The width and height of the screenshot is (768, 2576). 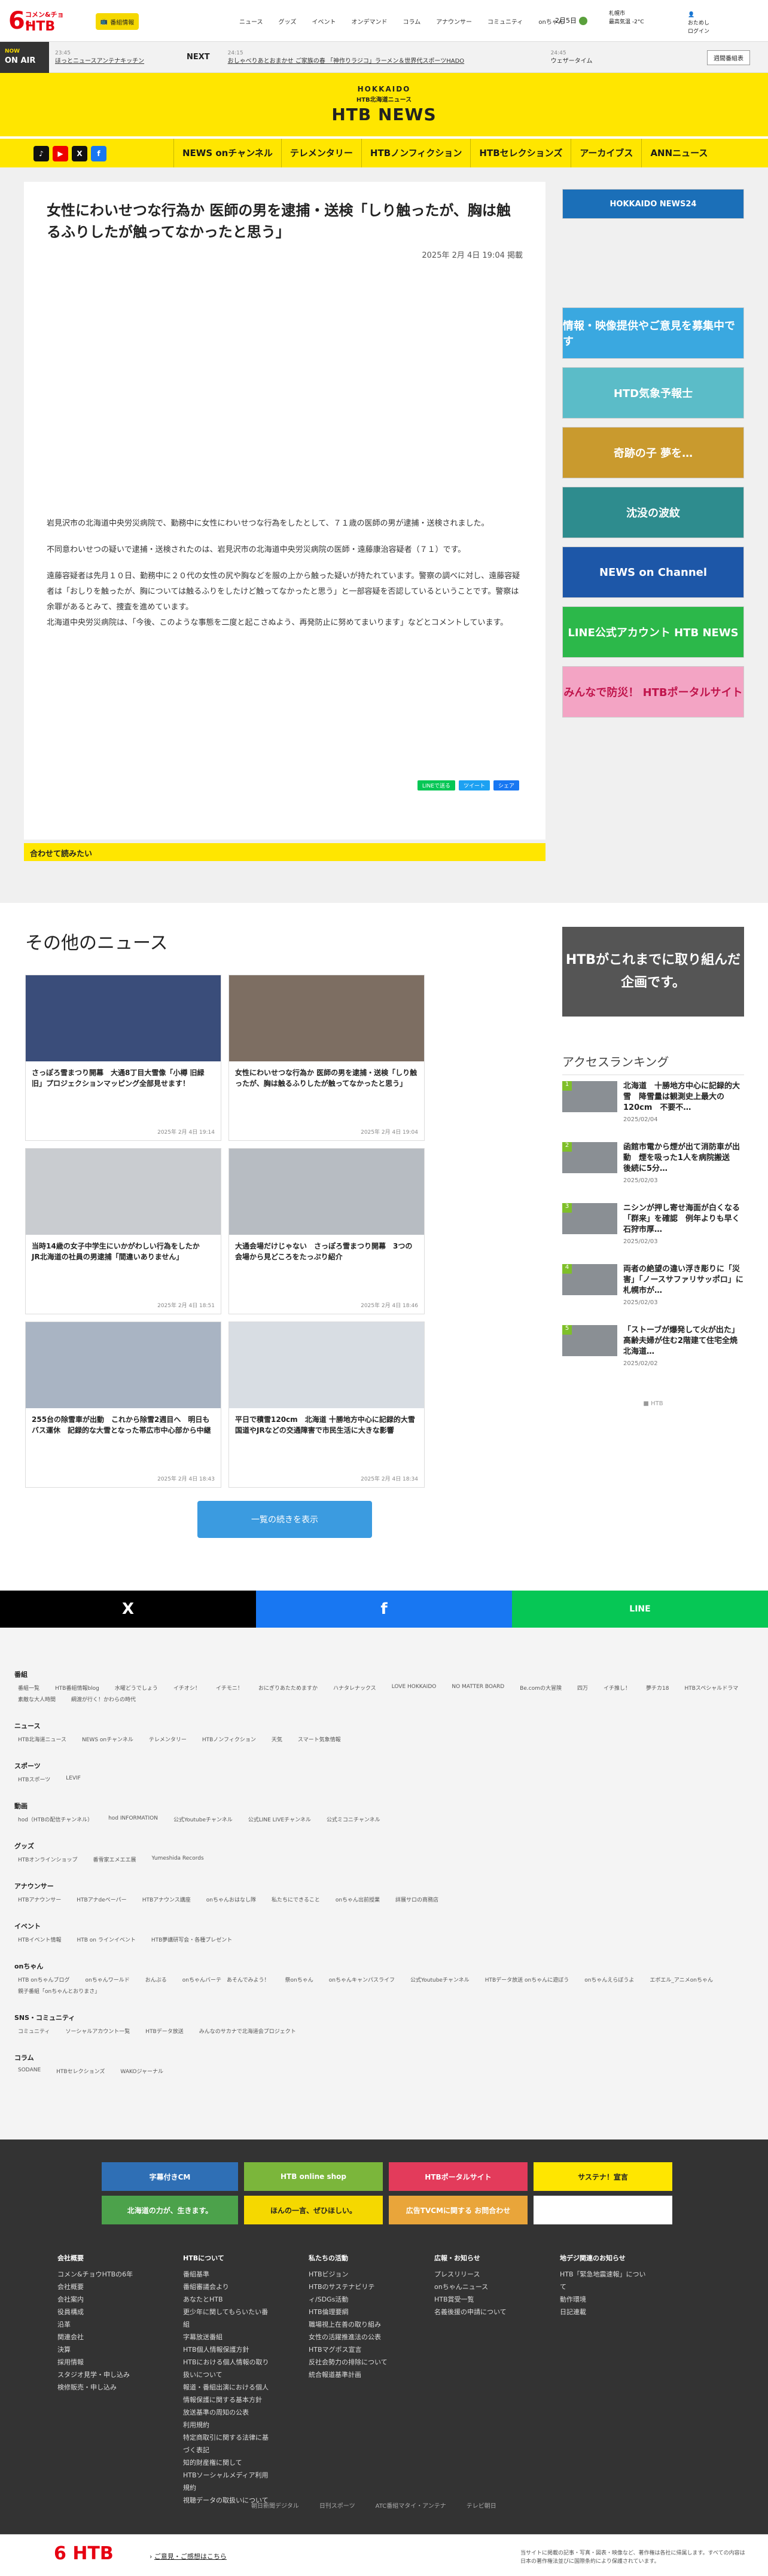 I want to click on sitemap-link: HTB on ラインイベント, so click(x=106, y=1940).